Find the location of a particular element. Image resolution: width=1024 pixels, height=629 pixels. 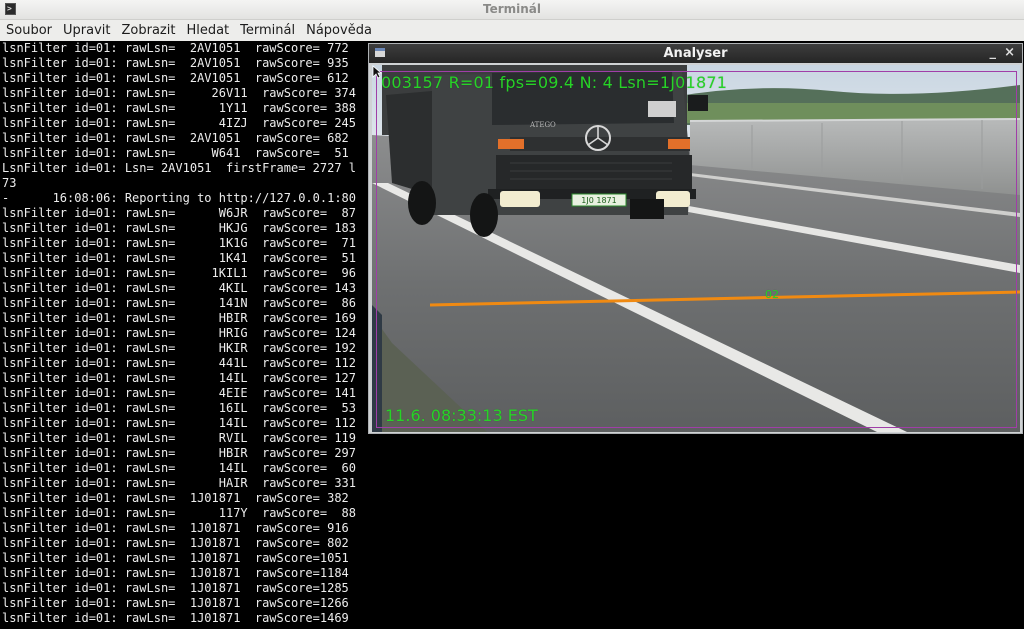

analyser-titlebar: Analyser _ × is located at coordinates (695, 53).